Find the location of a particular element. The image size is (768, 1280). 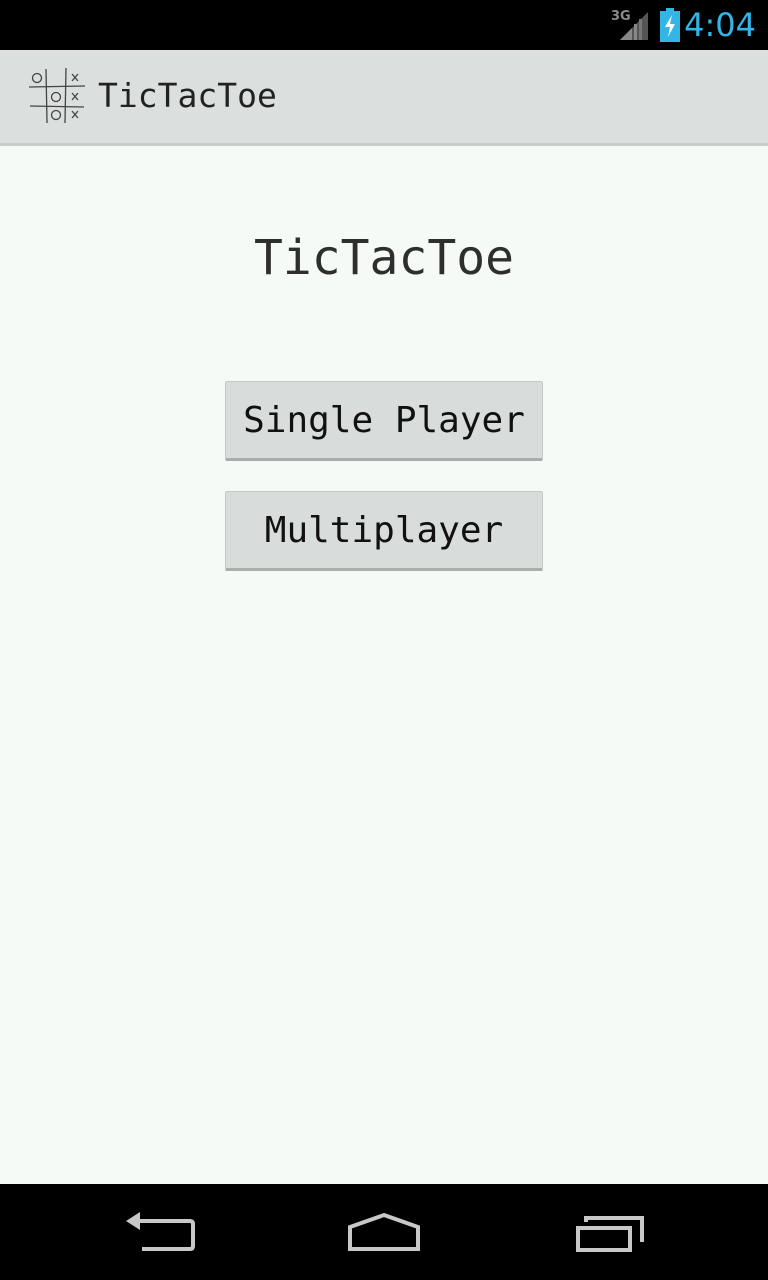

recent-apps-icon is located at coordinates (610, 1234).